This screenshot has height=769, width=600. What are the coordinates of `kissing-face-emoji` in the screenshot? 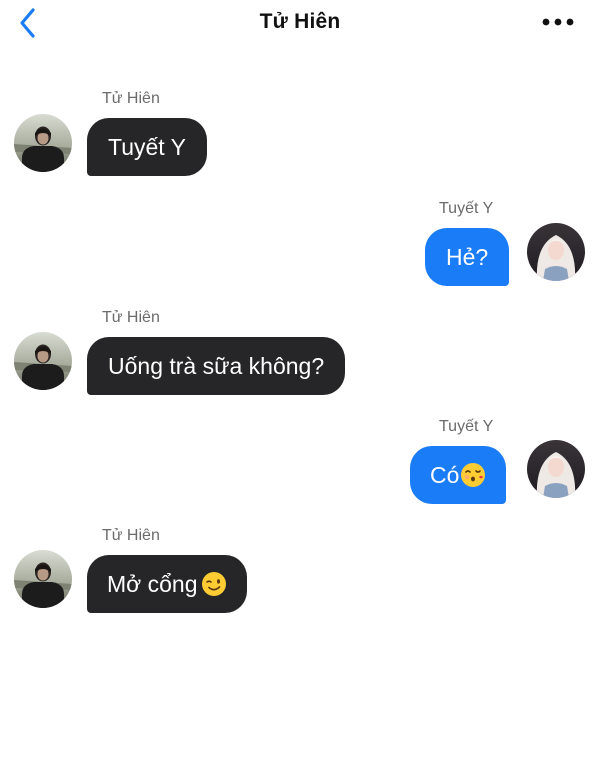 It's located at (473, 475).